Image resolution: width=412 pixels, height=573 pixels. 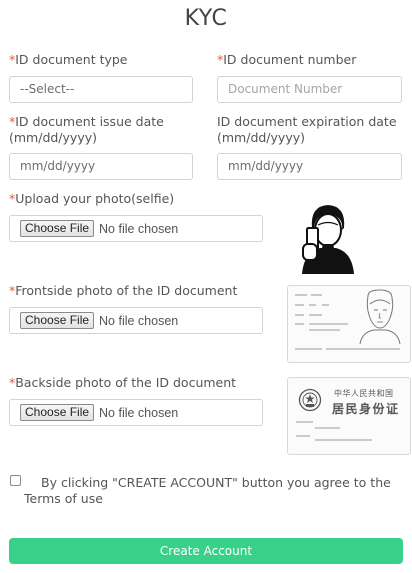 I want to click on back-label: *Backside photo of the ID document, so click(x=123, y=382).